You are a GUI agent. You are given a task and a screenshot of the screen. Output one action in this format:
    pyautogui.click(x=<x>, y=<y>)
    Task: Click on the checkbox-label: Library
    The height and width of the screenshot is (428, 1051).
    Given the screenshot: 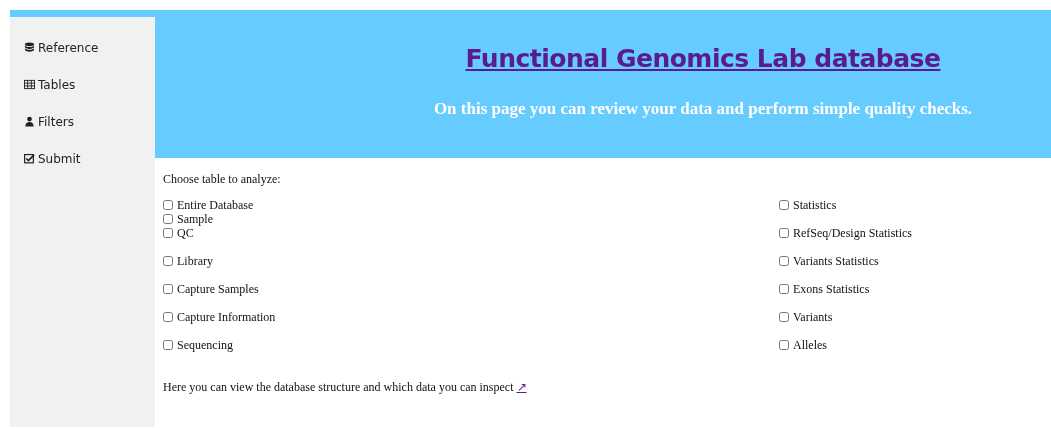 What is the action you would take?
    pyautogui.click(x=195, y=261)
    